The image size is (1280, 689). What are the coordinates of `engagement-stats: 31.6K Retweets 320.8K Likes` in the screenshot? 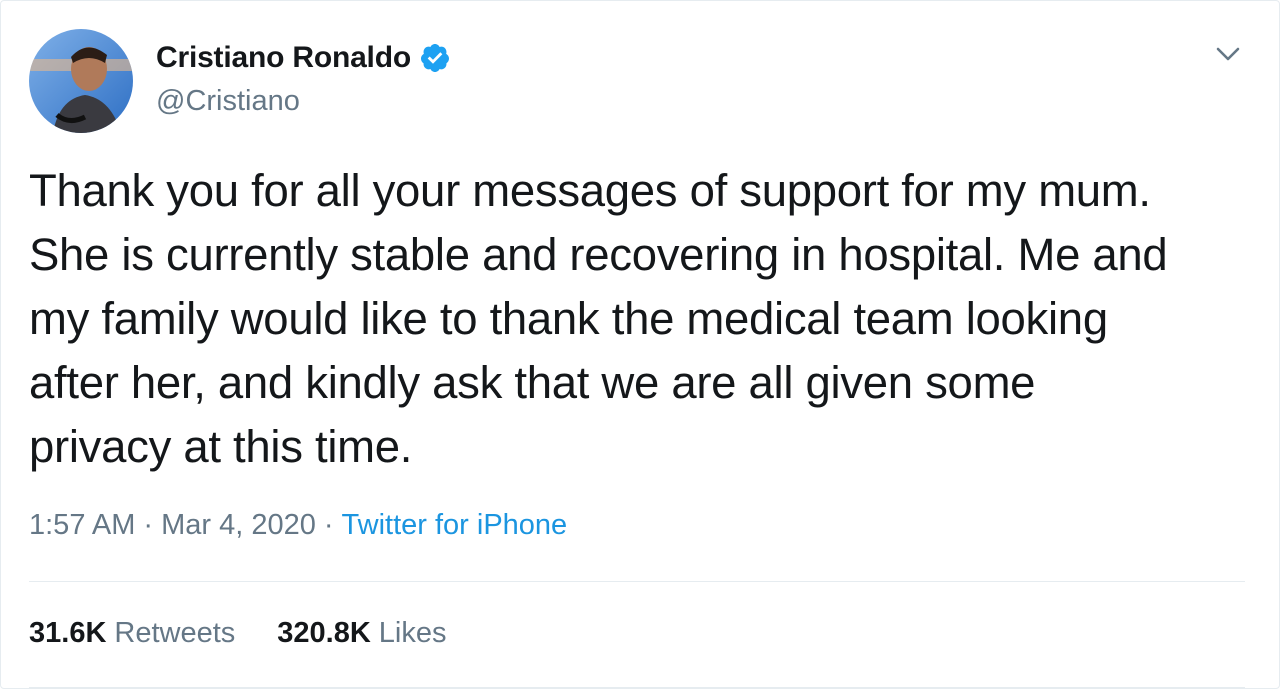 It's located at (238, 633).